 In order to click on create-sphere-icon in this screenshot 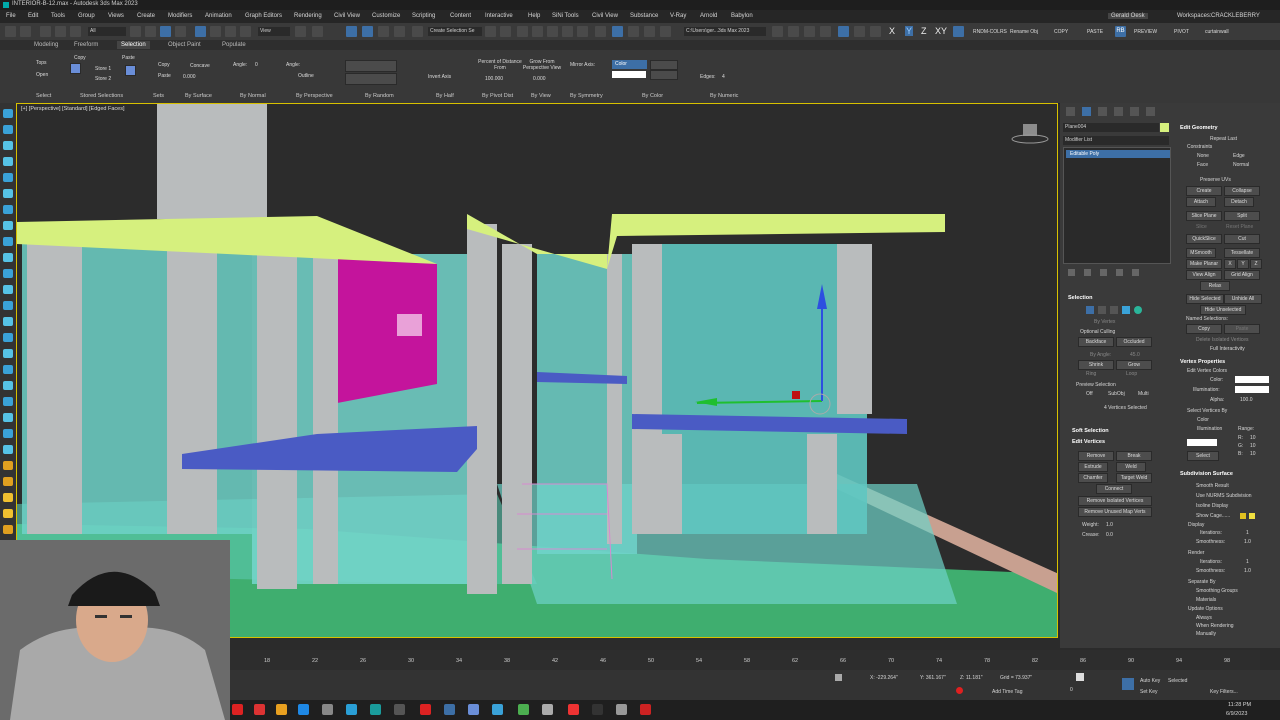, I will do `click(8, 193)`.